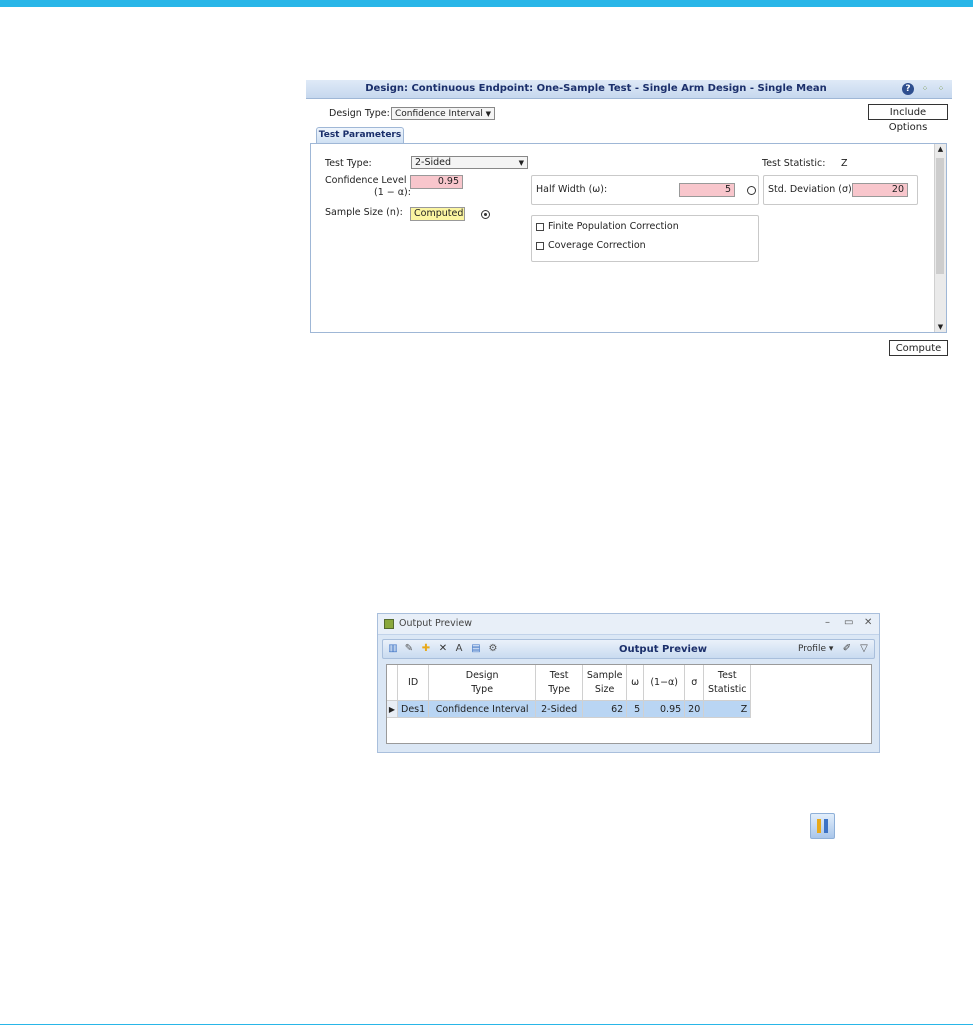 Image resolution: width=973 pixels, height=1028 pixels. I want to click on column-header-test-statistic: Test Statistic, so click(727, 683).